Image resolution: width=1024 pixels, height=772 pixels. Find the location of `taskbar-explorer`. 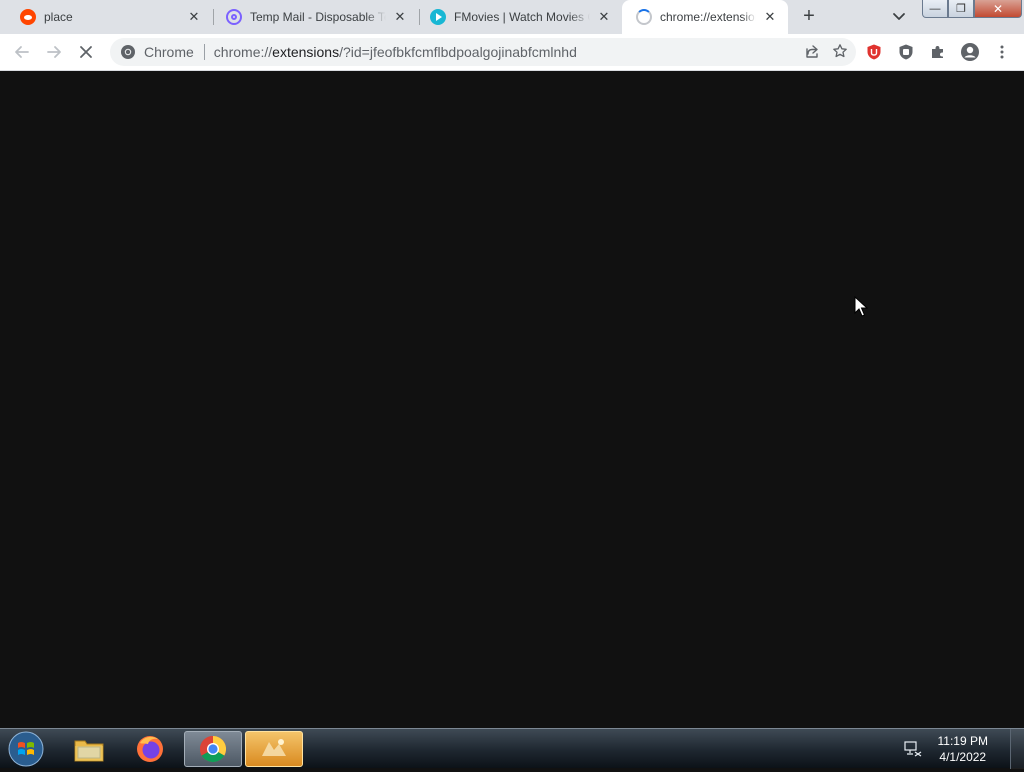

taskbar-explorer is located at coordinates (89, 749).